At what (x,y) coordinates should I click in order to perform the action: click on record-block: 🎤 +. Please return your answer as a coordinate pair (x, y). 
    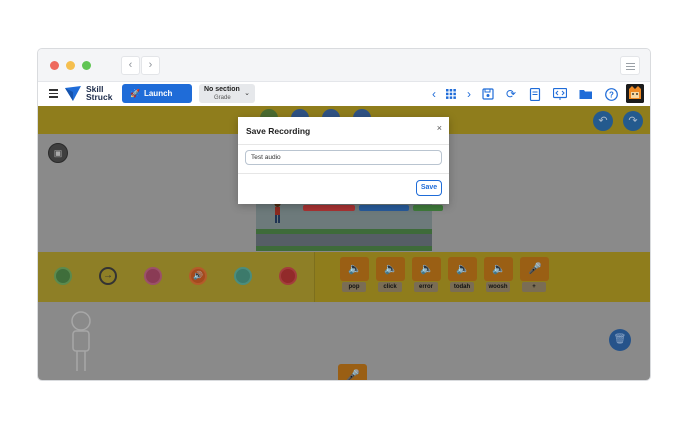
    Looking at the image, I should click on (534, 274).